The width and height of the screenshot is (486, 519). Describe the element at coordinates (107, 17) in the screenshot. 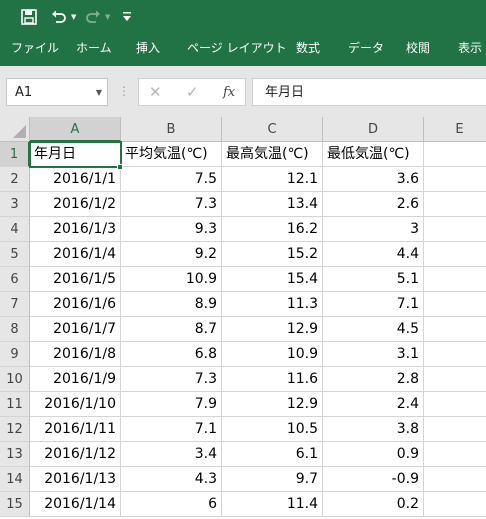

I see `redo-dropdown-icon: ▼` at that location.